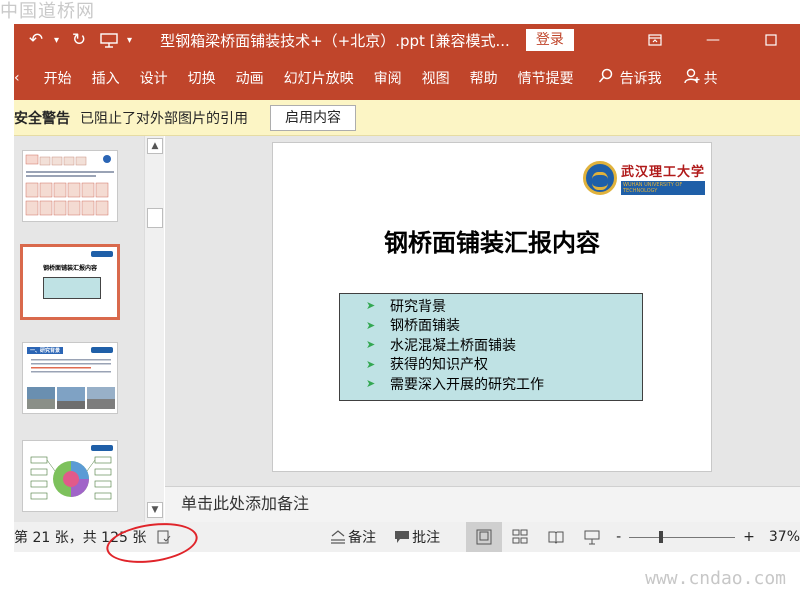  I want to click on slide-thumbnail-2-selected: 钢桥面铺装汇报内容, so click(70, 282).